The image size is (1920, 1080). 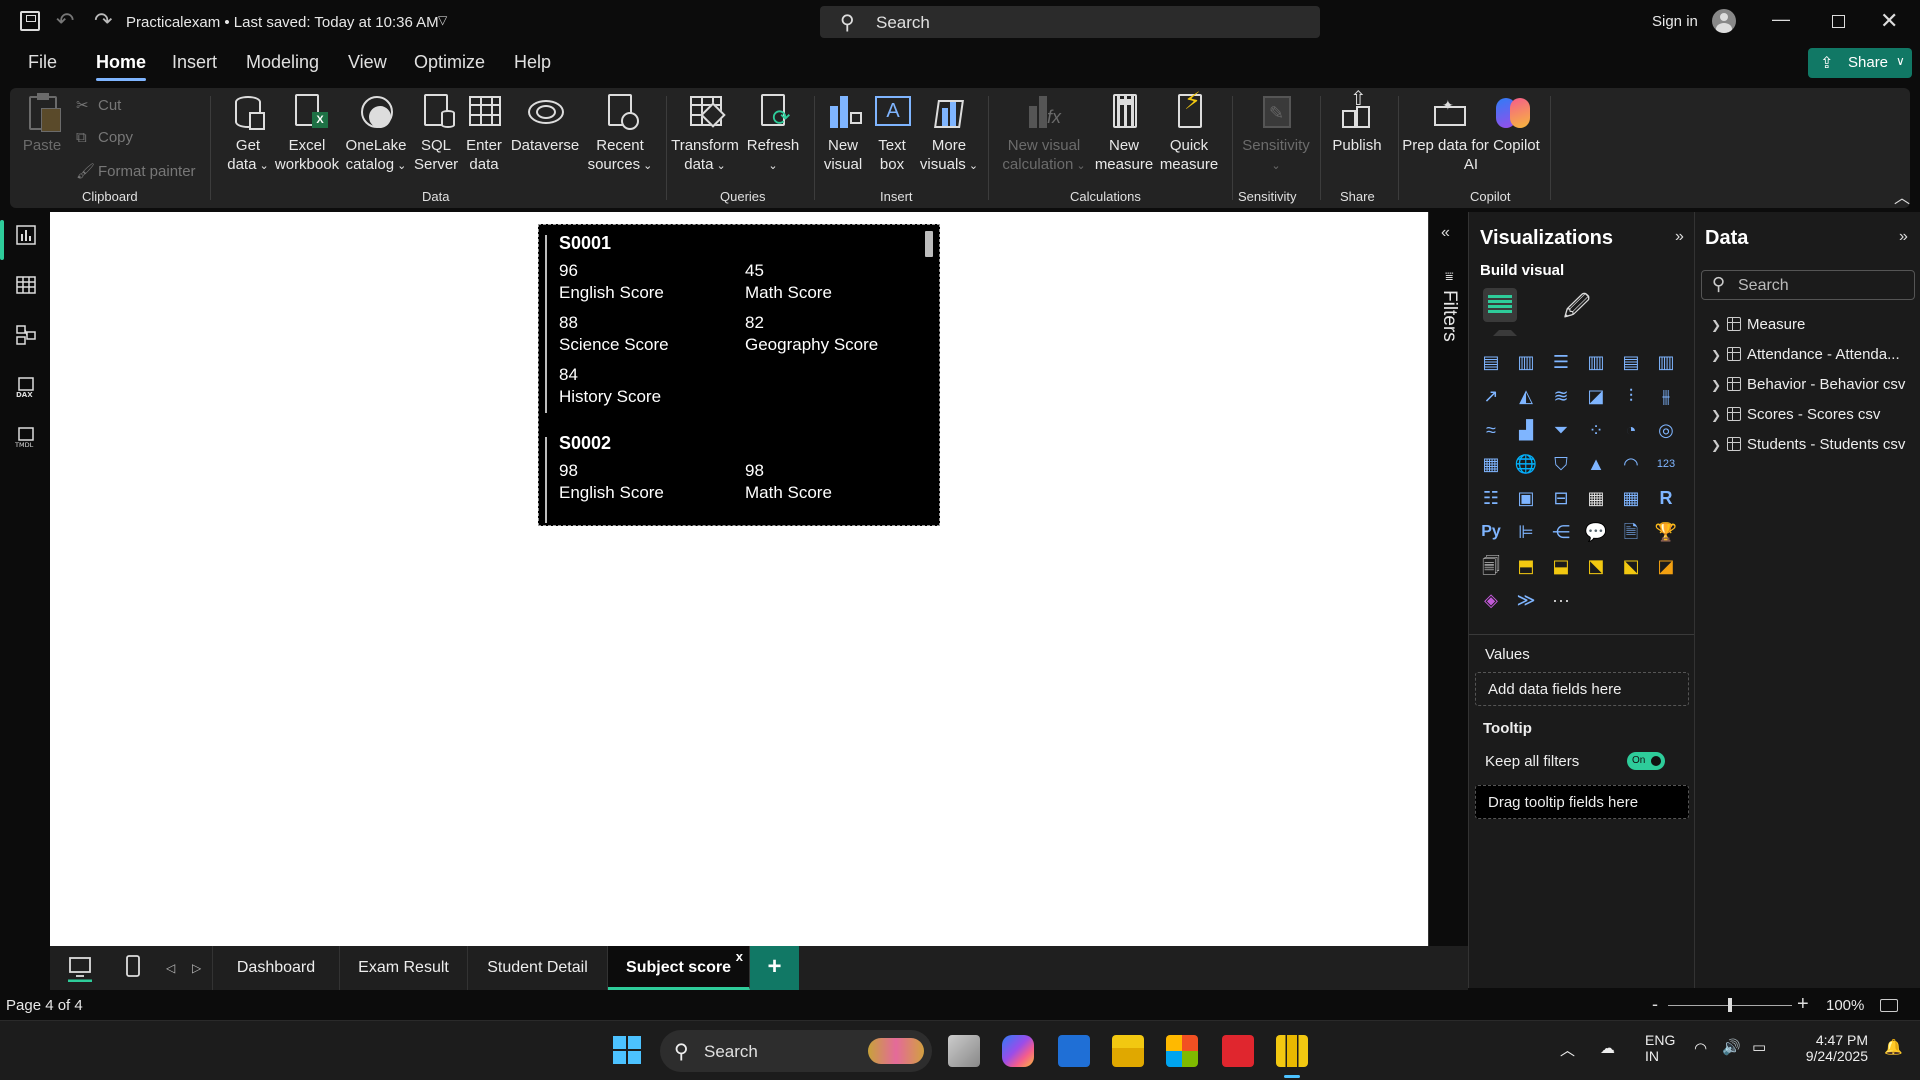 What do you see at coordinates (1491, 498) in the screenshot?
I see `multi-row-card-icon: ☷` at bounding box center [1491, 498].